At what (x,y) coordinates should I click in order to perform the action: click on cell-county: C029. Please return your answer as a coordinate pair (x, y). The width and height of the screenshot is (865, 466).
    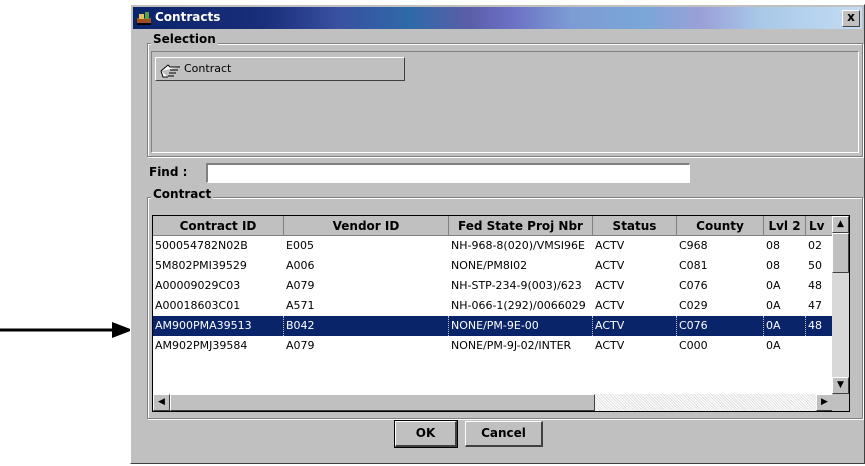
    Looking at the image, I should click on (693, 305).